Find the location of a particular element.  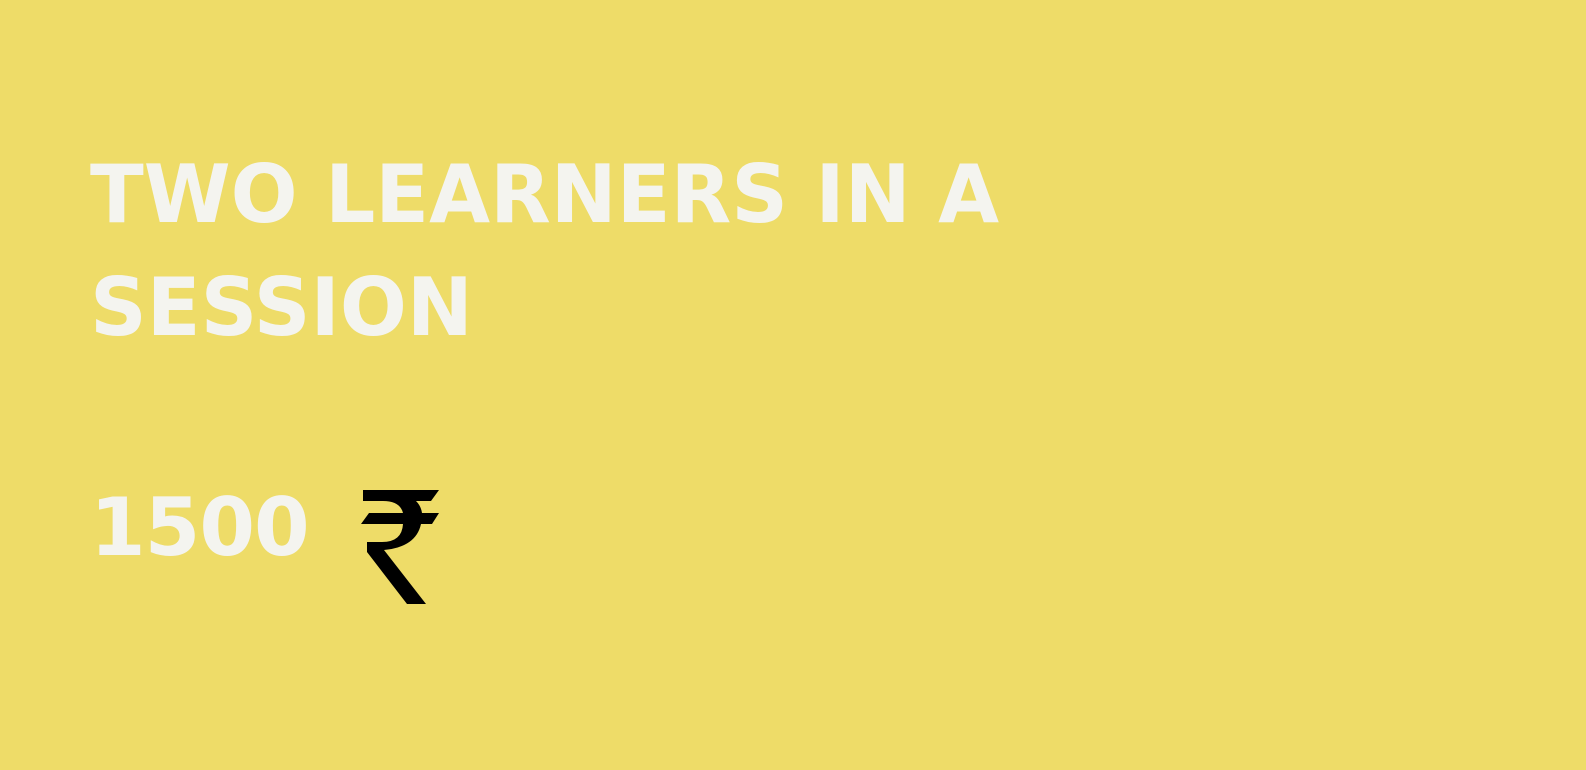

price-amount: 1500 is located at coordinates (200, 527).